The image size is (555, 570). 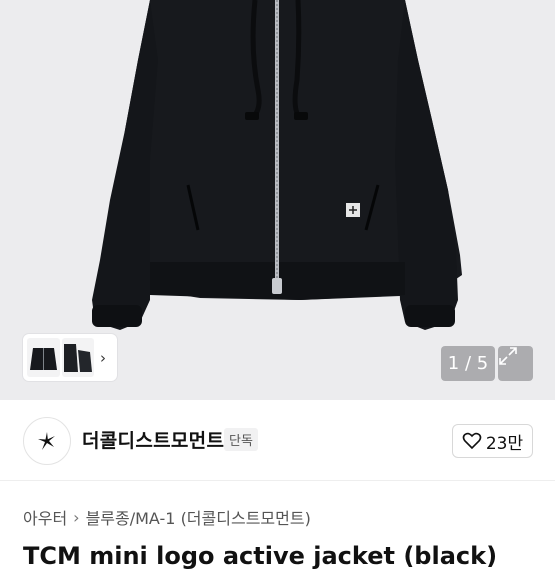 I want to click on seller-avatar, so click(x=47, y=441).